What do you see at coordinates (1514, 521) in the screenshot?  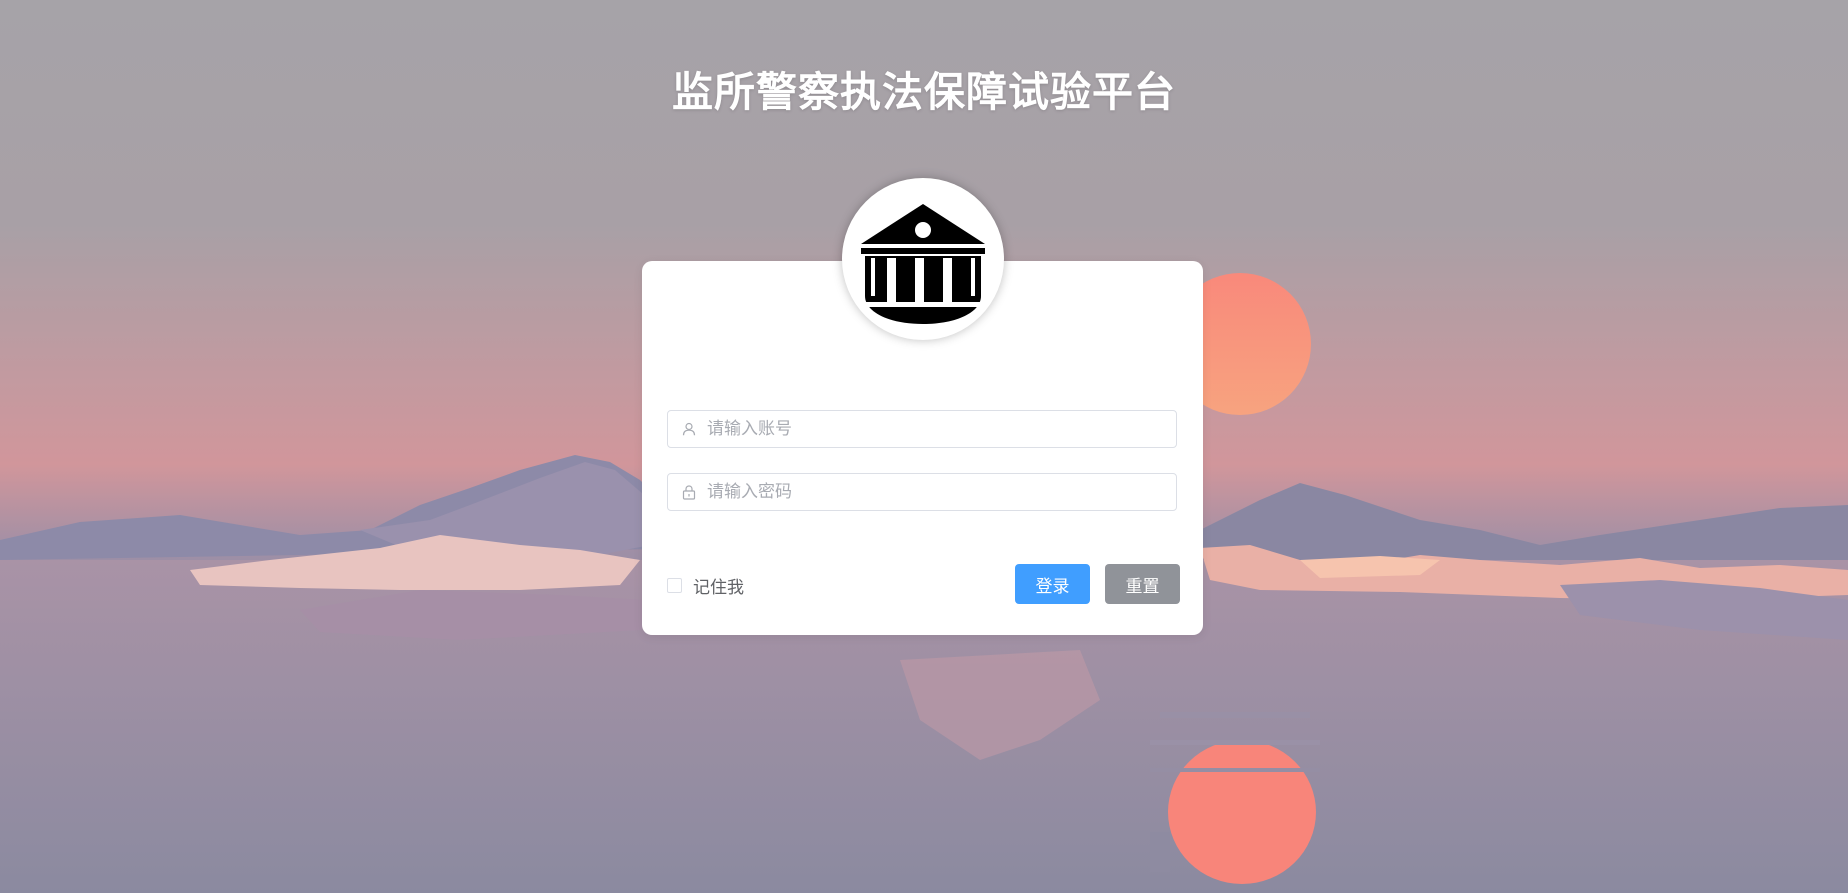 I see `mountains-right` at bounding box center [1514, 521].